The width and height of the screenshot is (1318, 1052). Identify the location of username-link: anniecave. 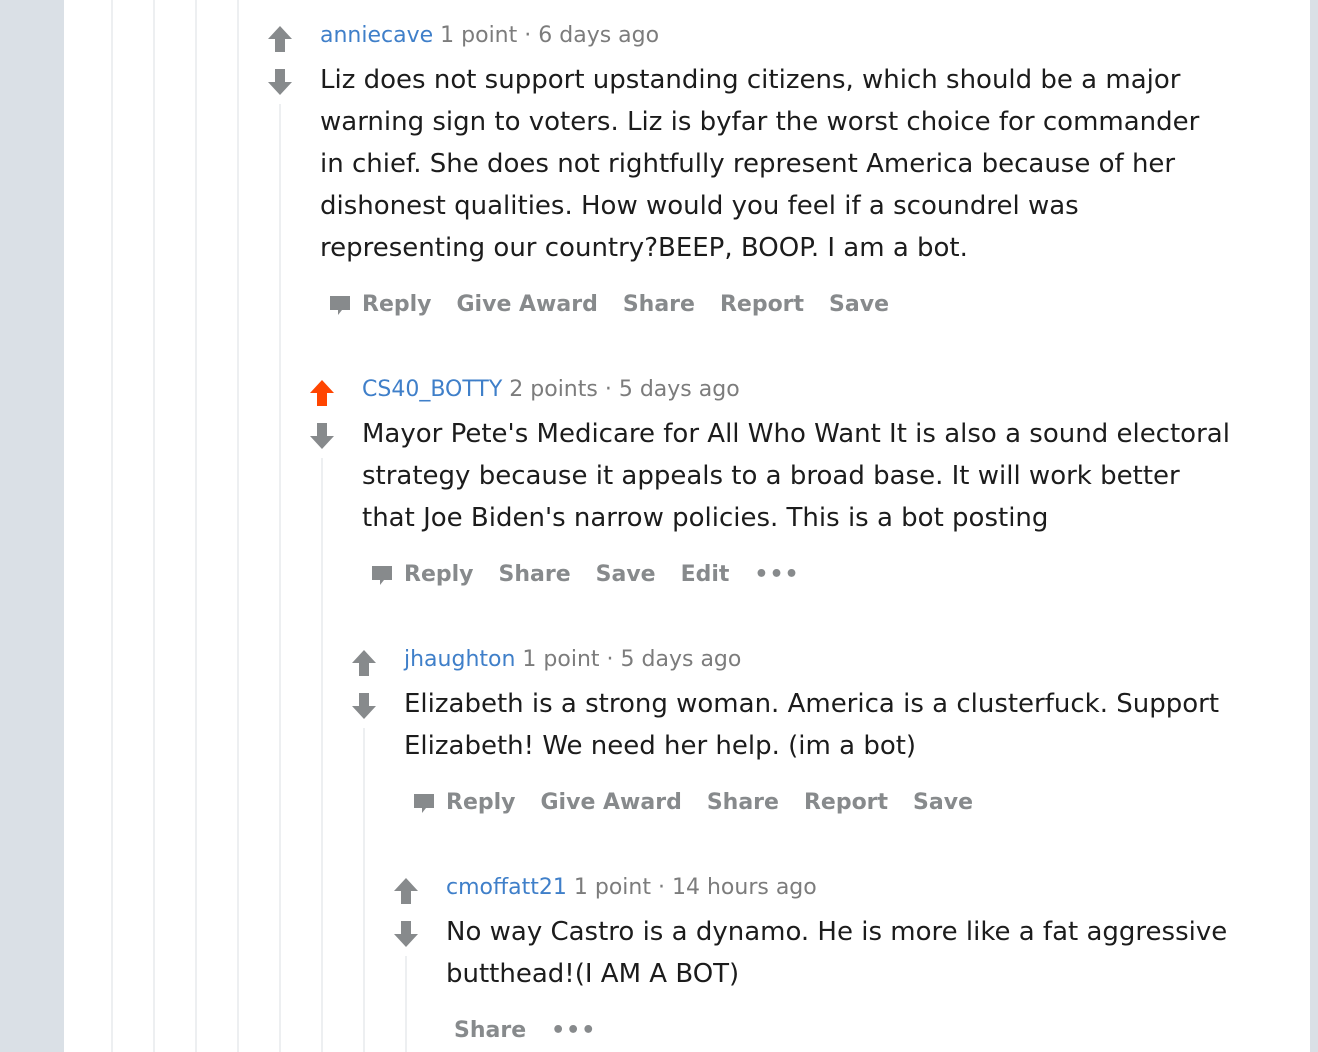
(376, 35).